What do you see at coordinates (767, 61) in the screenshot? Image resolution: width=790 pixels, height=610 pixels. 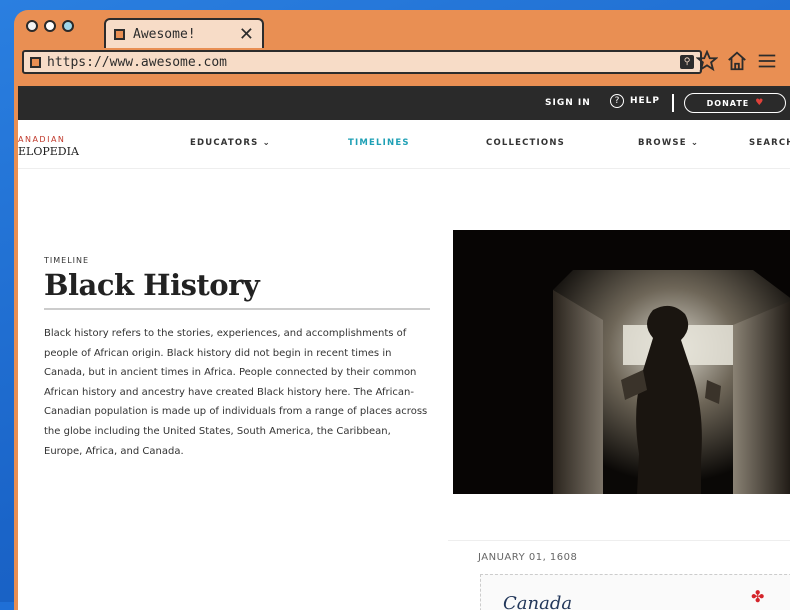 I see `menu-icon` at bounding box center [767, 61].